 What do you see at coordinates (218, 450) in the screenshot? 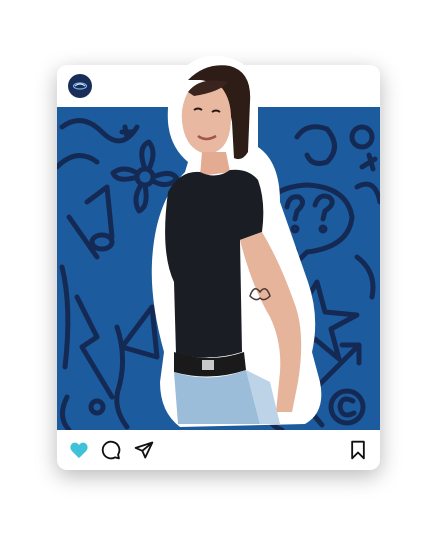
I see `post-actions-bar` at bounding box center [218, 450].